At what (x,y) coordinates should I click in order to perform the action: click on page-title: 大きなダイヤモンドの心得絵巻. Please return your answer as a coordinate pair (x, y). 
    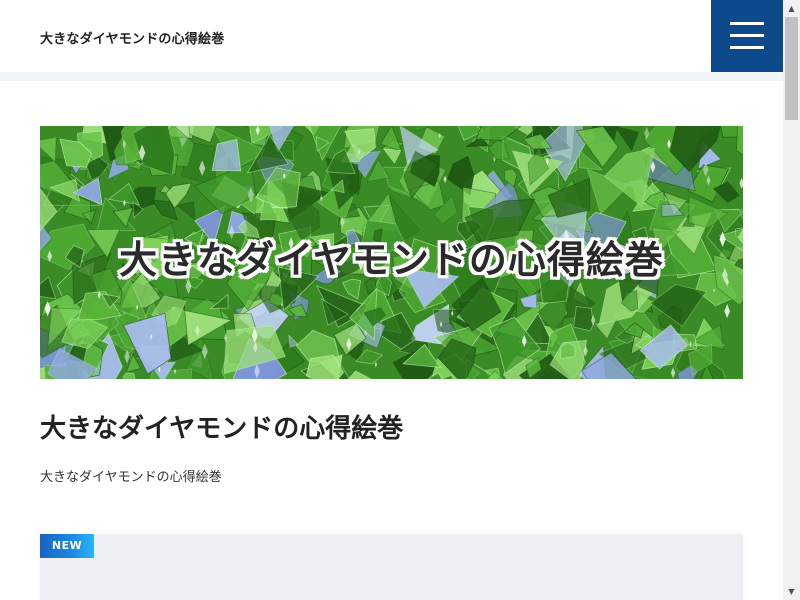
    Looking at the image, I should click on (222, 429).